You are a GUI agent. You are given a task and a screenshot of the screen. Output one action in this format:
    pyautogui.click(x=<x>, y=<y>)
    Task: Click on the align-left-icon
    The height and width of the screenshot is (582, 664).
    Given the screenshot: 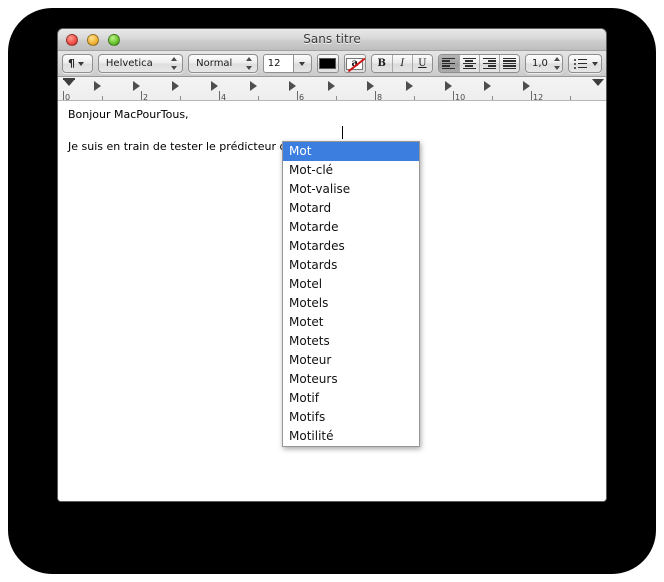 What is the action you would take?
    pyautogui.click(x=449, y=63)
    